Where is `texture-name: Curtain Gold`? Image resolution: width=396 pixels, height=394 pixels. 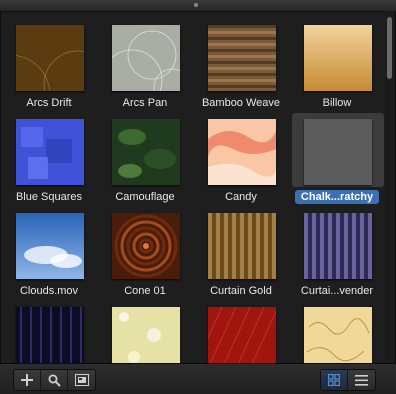
texture-name: Curtain Gold is located at coordinates (241, 291).